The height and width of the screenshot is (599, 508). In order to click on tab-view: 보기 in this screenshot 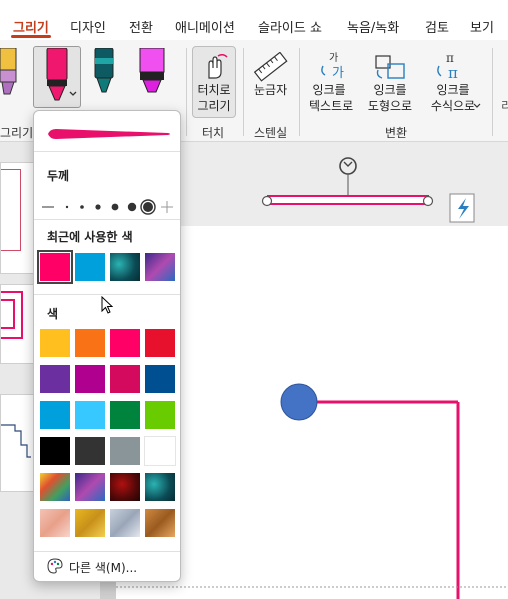, I will do `click(482, 26)`.